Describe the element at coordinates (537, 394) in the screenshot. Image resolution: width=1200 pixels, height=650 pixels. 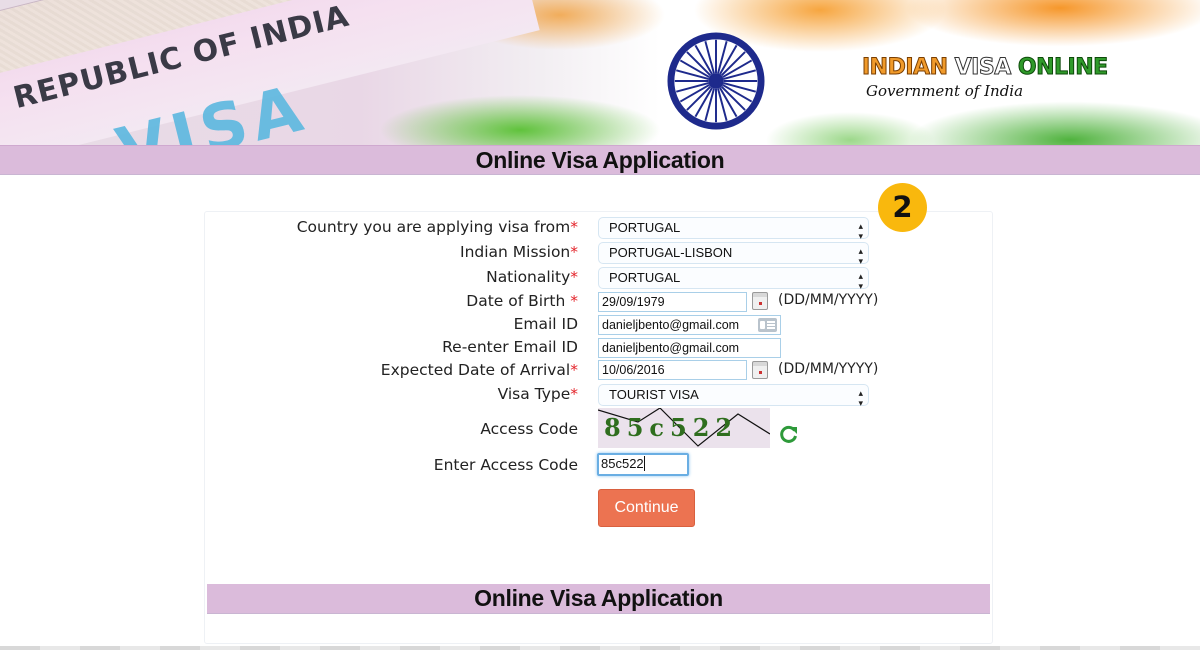
I see `visa-type-label: Visa Type*` at that location.